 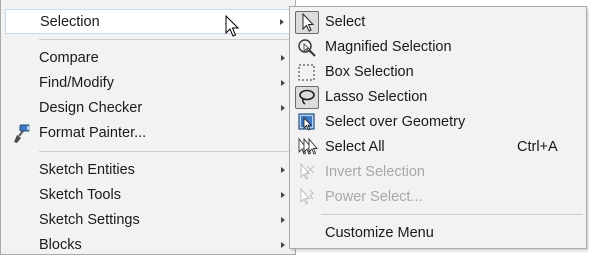 What do you see at coordinates (150, 21) in the screenshot?
I see `menu-item-selection: Selection` at bounding box center [150, 21].